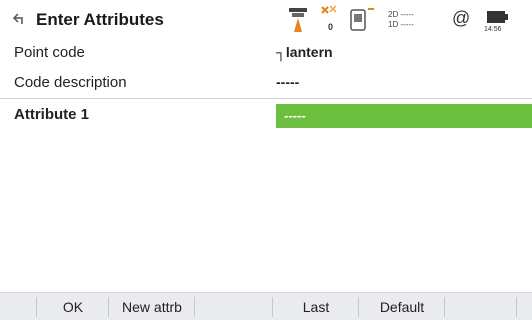  What do you see at coordinates (266, 83) in the screenshot?
I see `code-description-row: Code description -----` at bounding box center [266, 83].